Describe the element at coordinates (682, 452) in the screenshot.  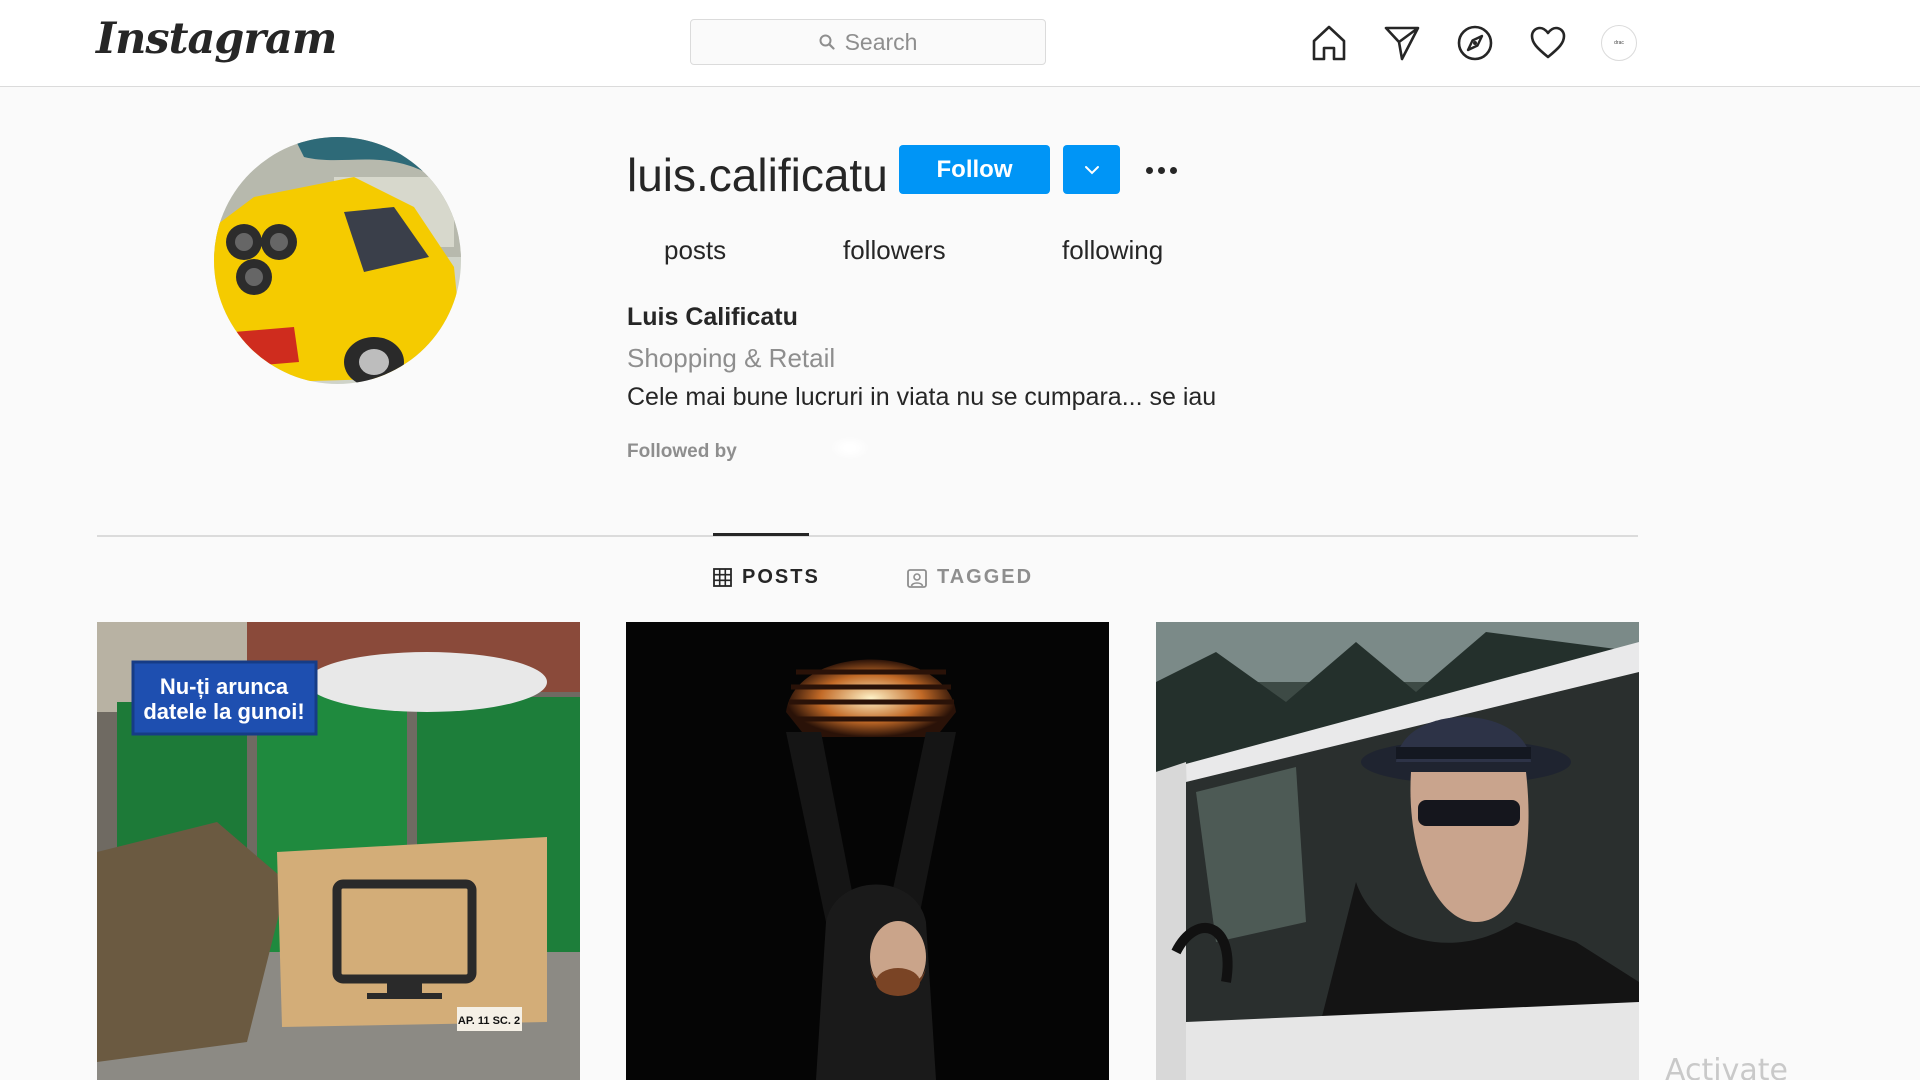
I see `followed-by-label: Followed by` at that location.